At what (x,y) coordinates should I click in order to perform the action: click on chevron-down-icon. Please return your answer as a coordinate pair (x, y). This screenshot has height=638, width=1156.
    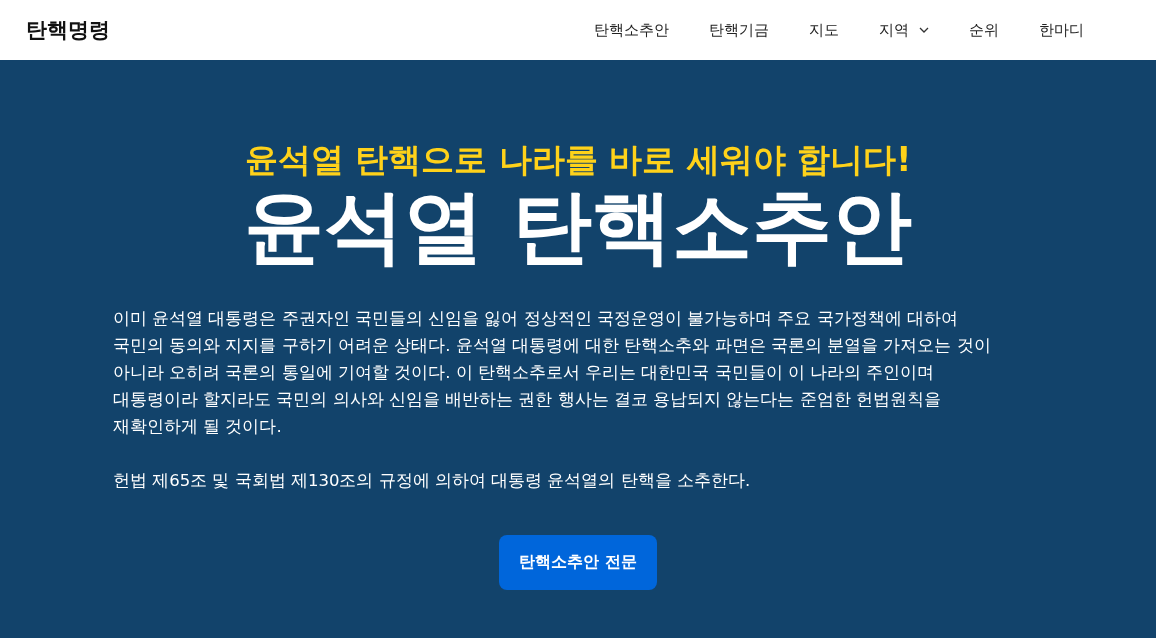
    Looking at the image, I should click on (924, 30).